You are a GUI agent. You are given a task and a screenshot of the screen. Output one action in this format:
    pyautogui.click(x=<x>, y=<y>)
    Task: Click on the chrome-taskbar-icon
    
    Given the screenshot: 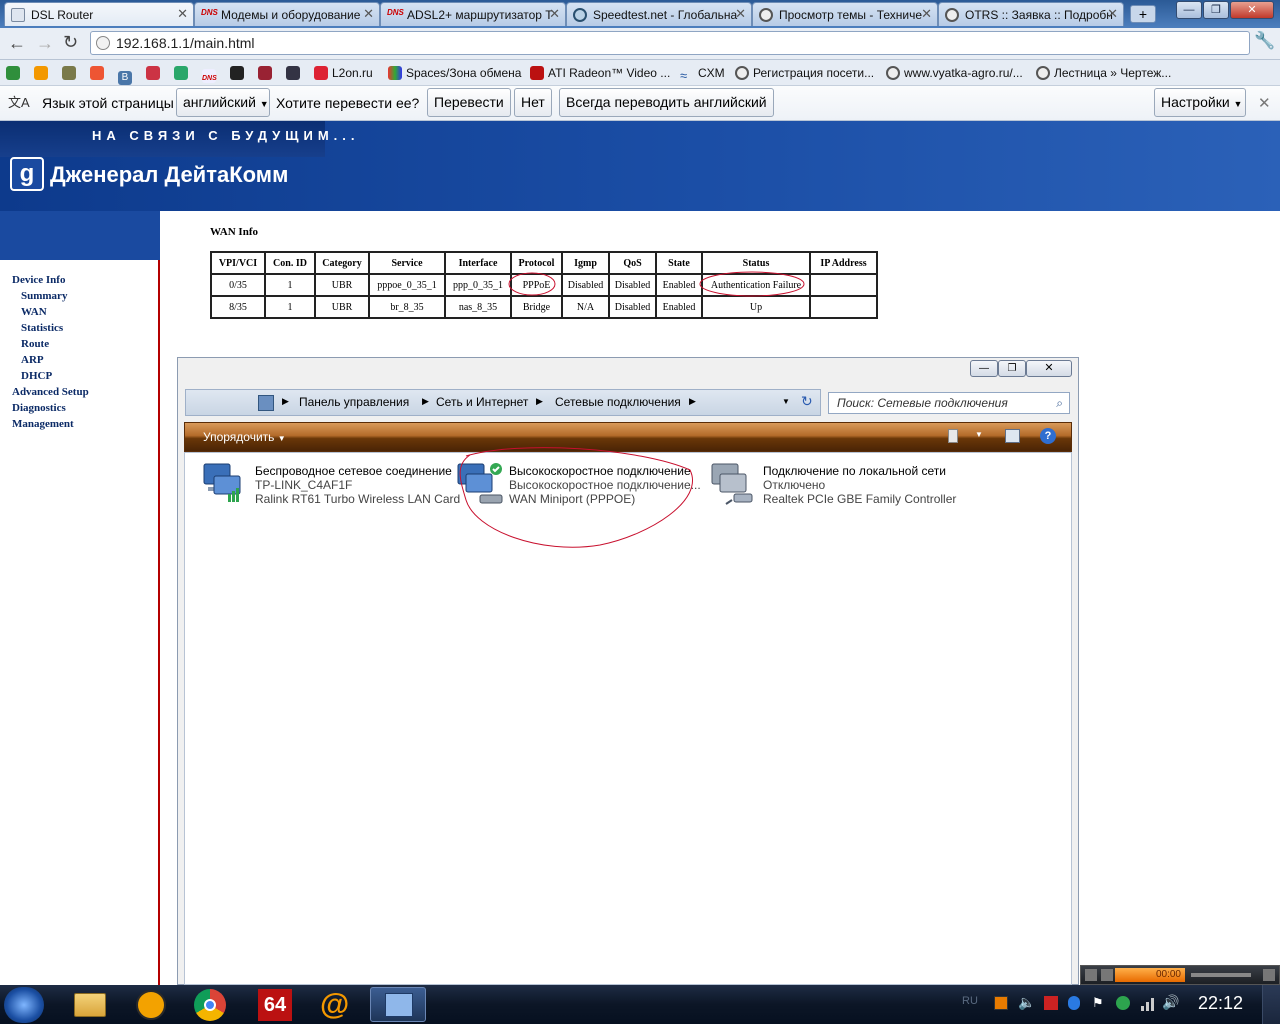 What is the action you would take?
    pyautogui.click(x=210, y=1004)
    